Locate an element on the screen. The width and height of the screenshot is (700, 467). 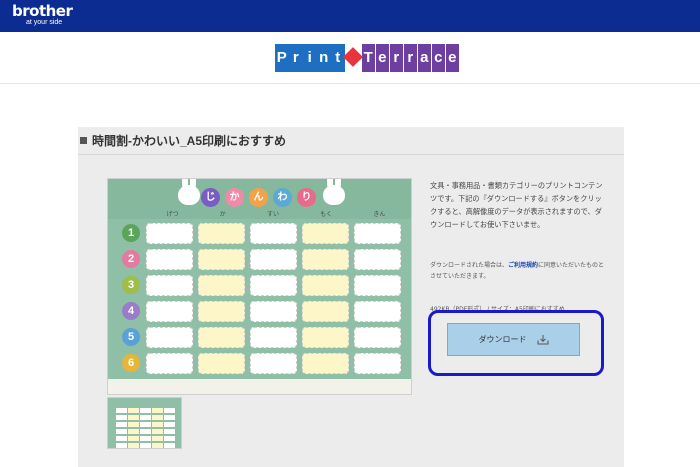
period-number: 2 is located at coordinates (131, 259).